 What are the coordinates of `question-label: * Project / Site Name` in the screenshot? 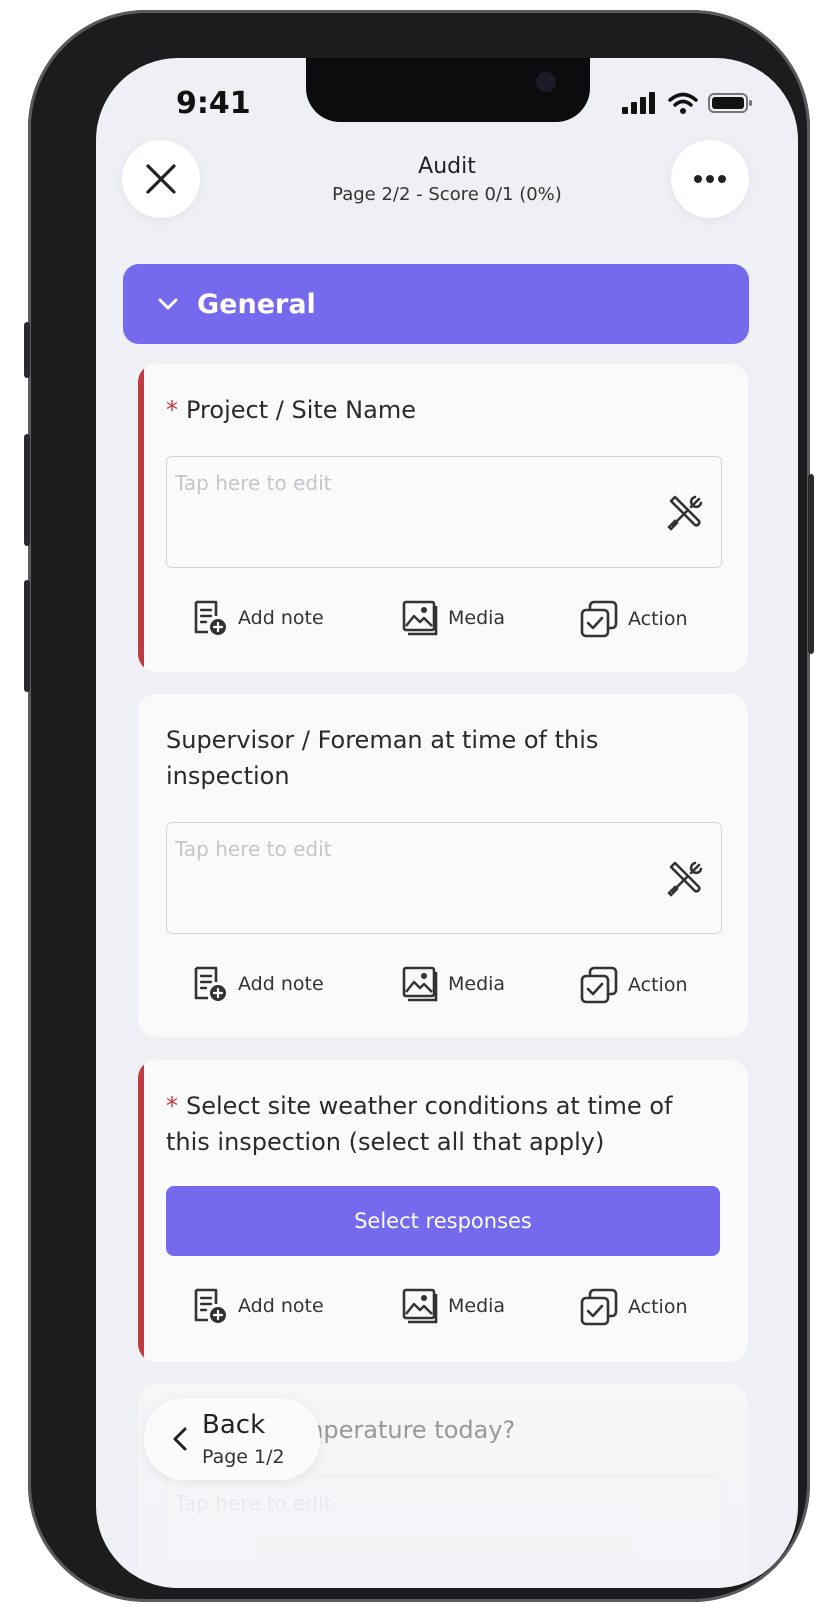 It's located at (291, 410).